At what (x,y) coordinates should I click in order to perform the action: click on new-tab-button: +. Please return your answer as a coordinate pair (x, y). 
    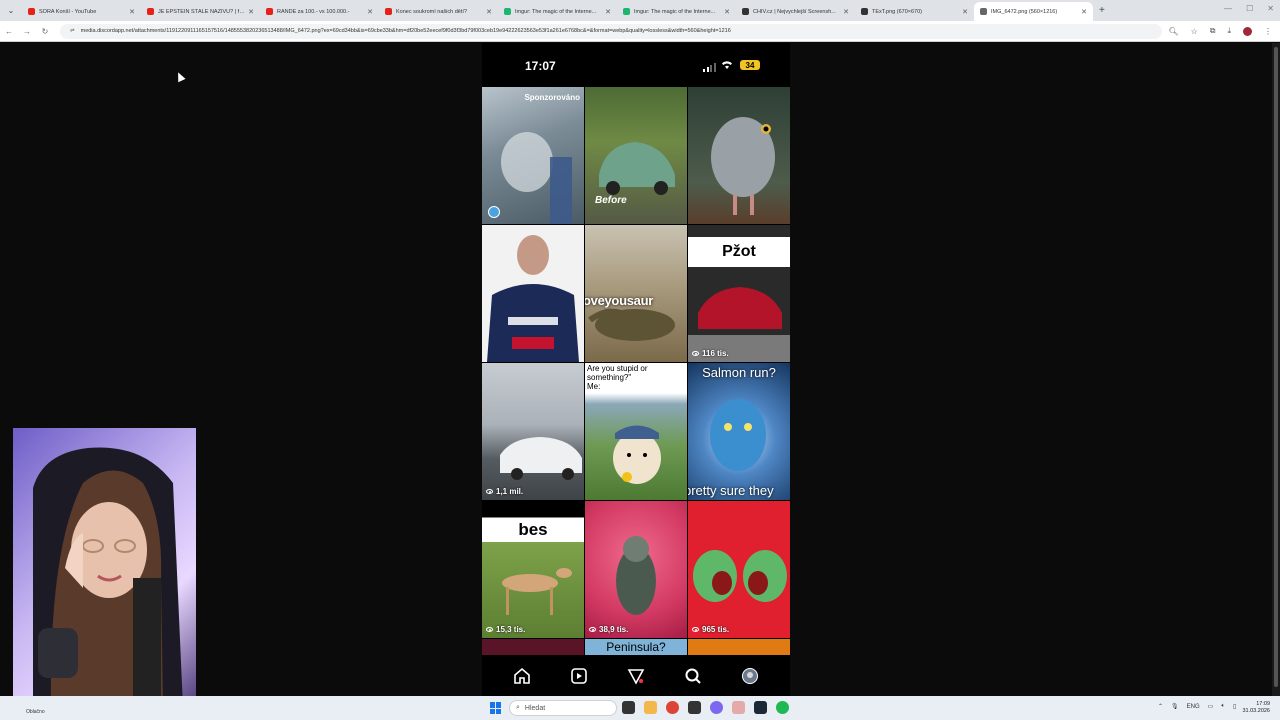
    Looking at the image, I should click on (1102, 10).